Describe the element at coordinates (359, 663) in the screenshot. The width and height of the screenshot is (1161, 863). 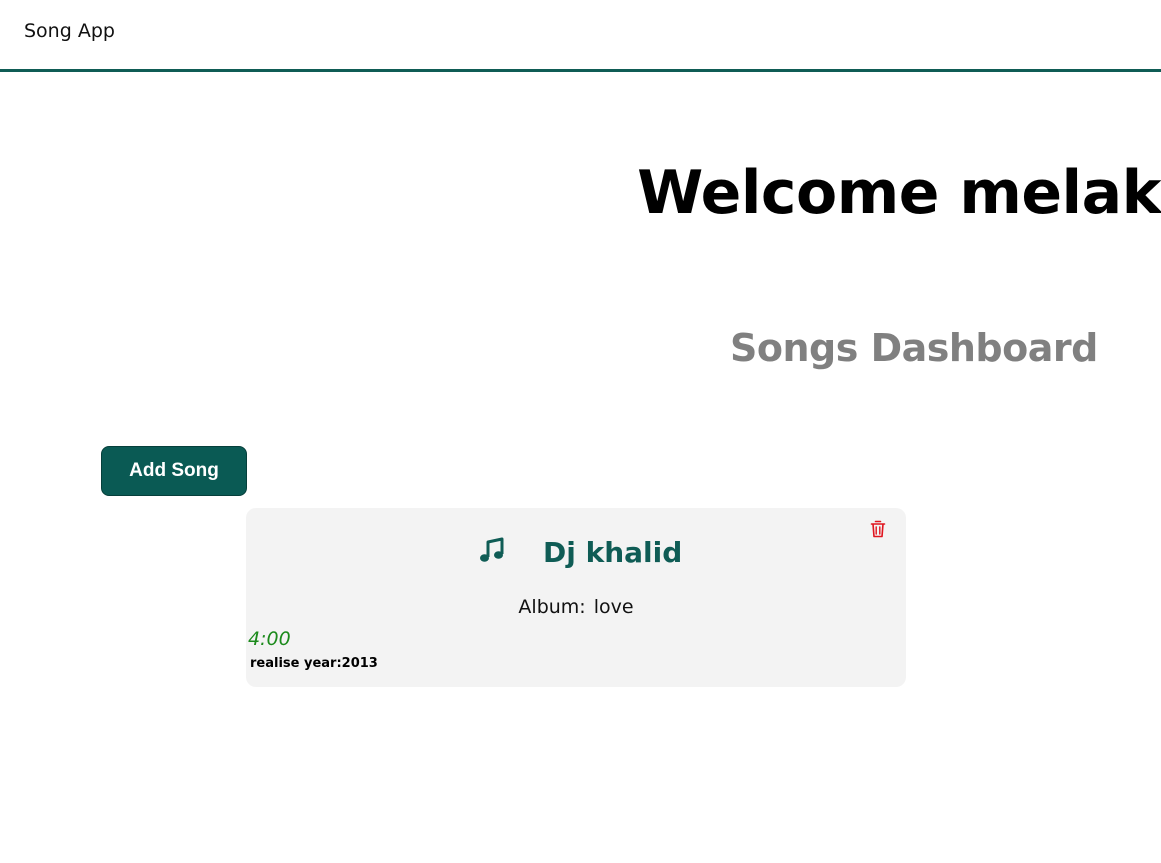
I see `release-year-value: 2013` at that location.